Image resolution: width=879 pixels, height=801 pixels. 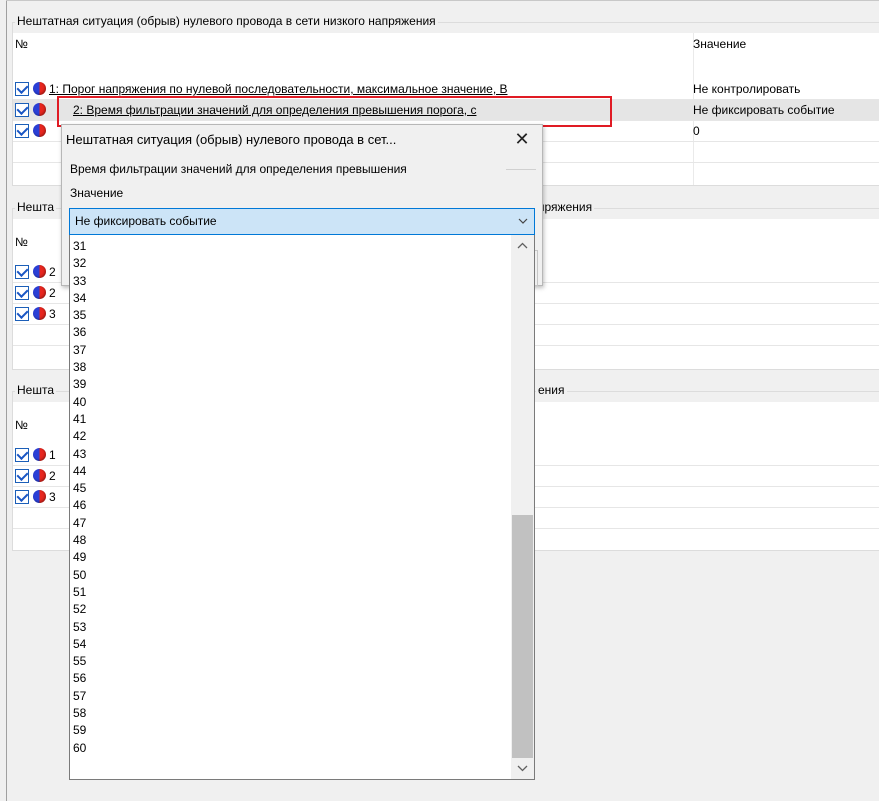 What do you see at coordinates (720, 44) in the screenshot?
I see `col-header-value: Значение` at bounding box center [720, 44].